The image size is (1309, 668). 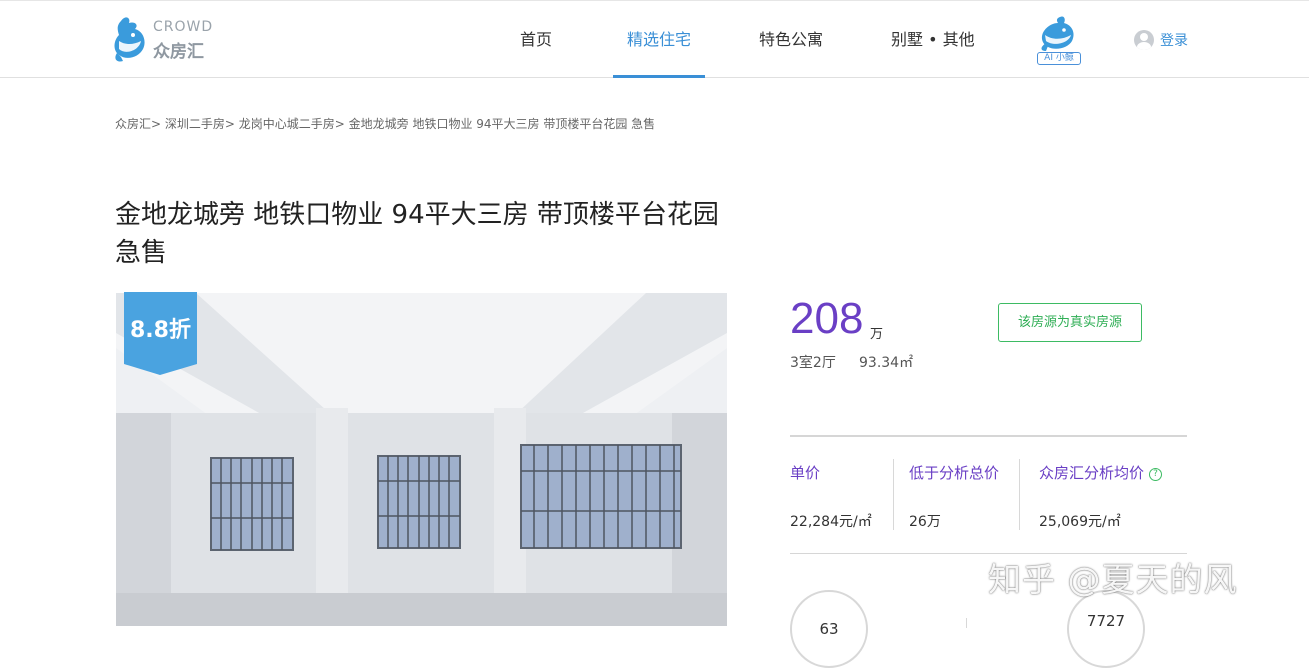 What do you see at coordinates (168, 41) in the screenshot?
I see `site-logo: CROWD 众房汇` at bounding box center [168, 41].